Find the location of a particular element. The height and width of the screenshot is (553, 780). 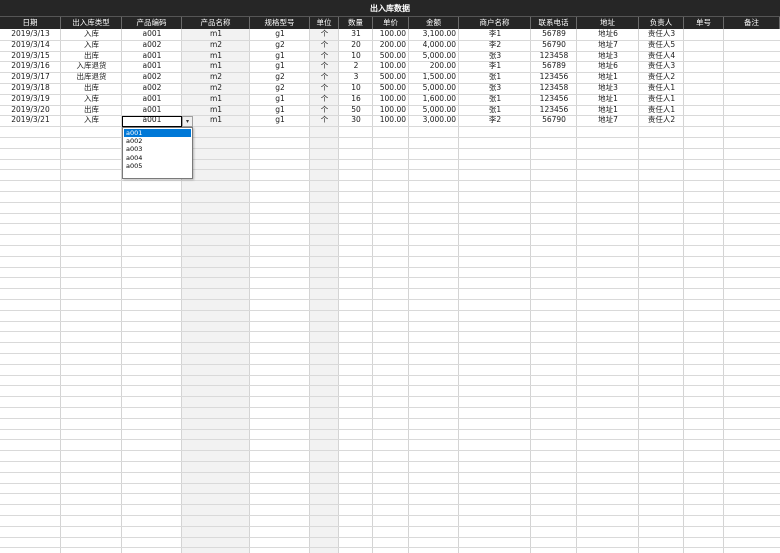

cell-price: 500.00 is located at coordinates (391, 56).